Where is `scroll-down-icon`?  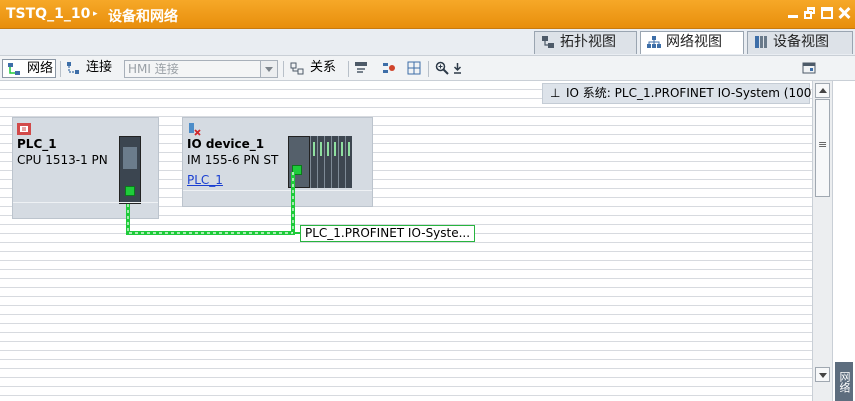
scroll-down-icon is located at coordinates (822, 374).